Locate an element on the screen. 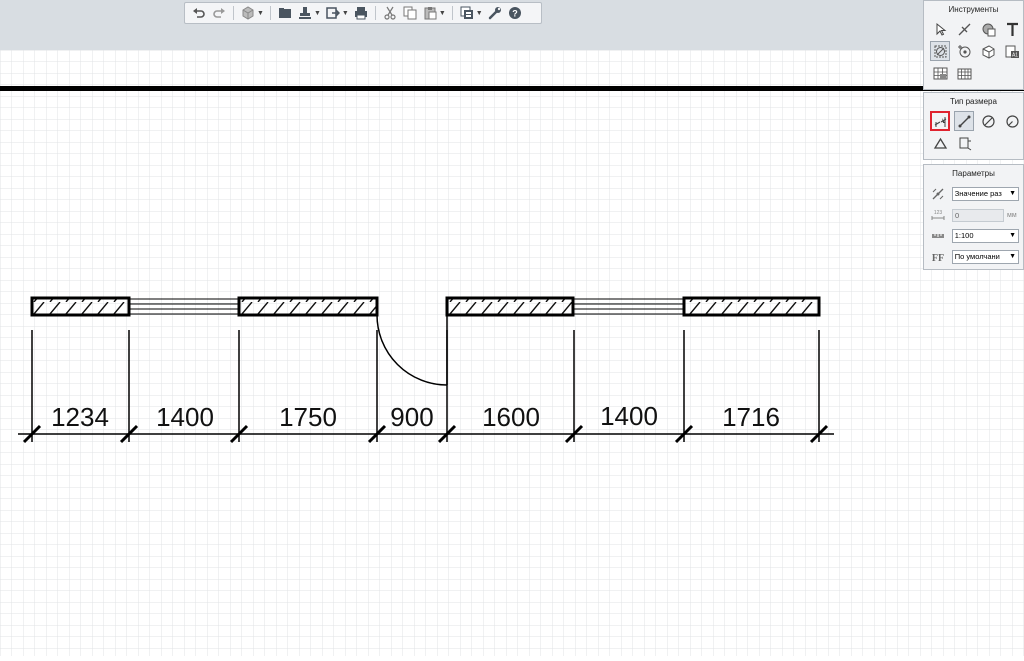 Image resolution: width=1024 pixels, height=661 pixels. undo-icon is located at coordinates (199, 13).